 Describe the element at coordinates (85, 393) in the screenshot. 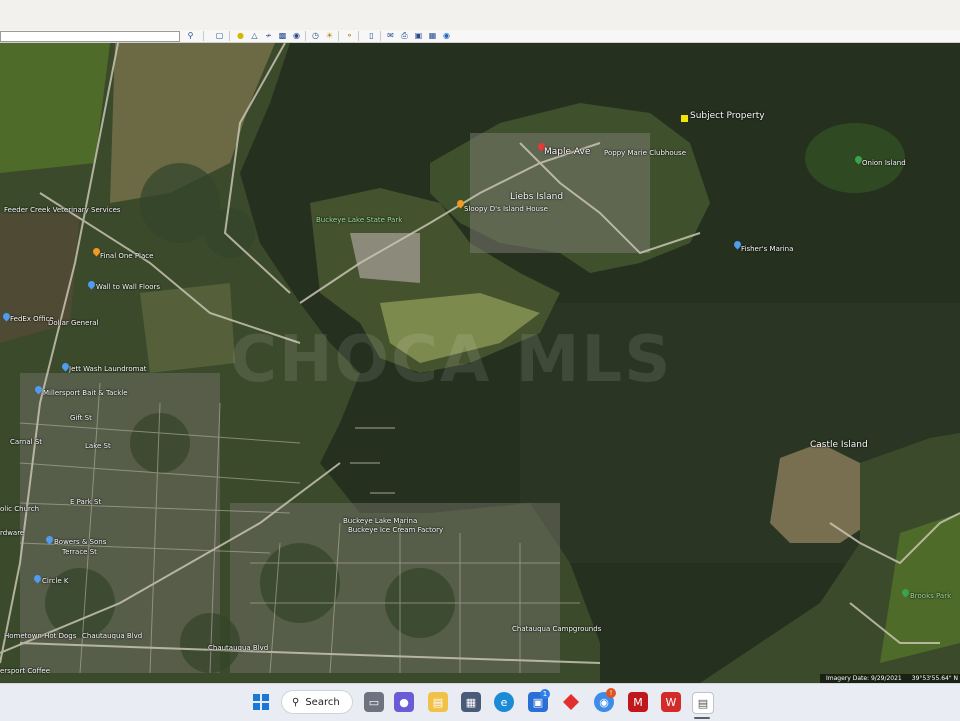

I see `bait-tackle-label: Millersport Bait & Tackle` at that location.